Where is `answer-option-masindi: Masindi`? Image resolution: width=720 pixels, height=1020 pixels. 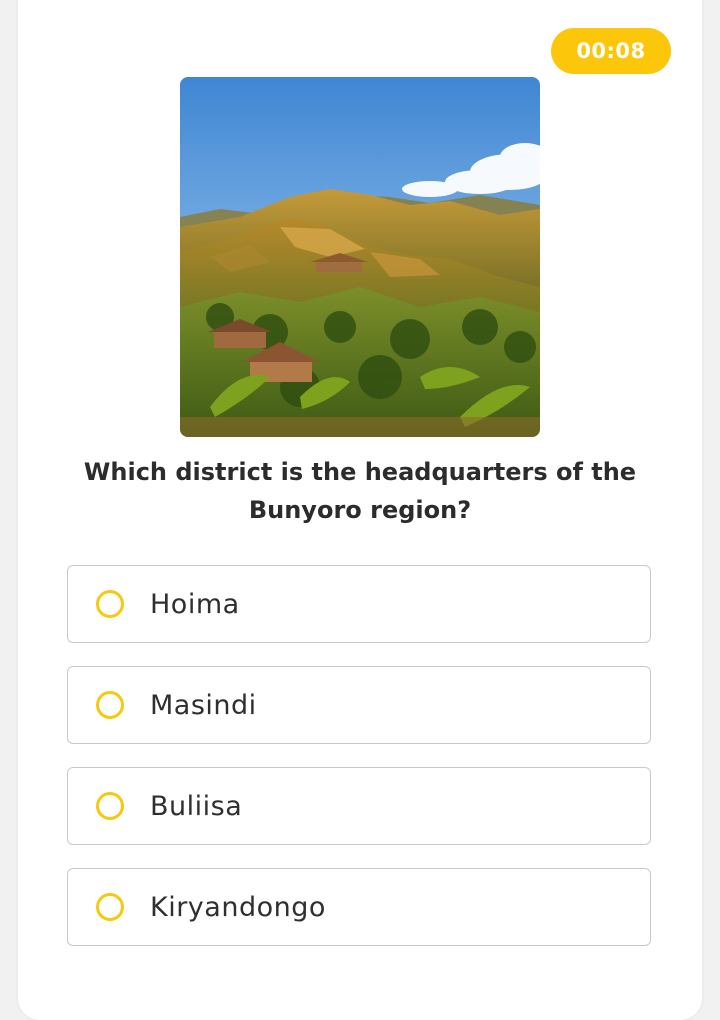 answer-option-masindi: Masindi is located at coordinates (359, 705).